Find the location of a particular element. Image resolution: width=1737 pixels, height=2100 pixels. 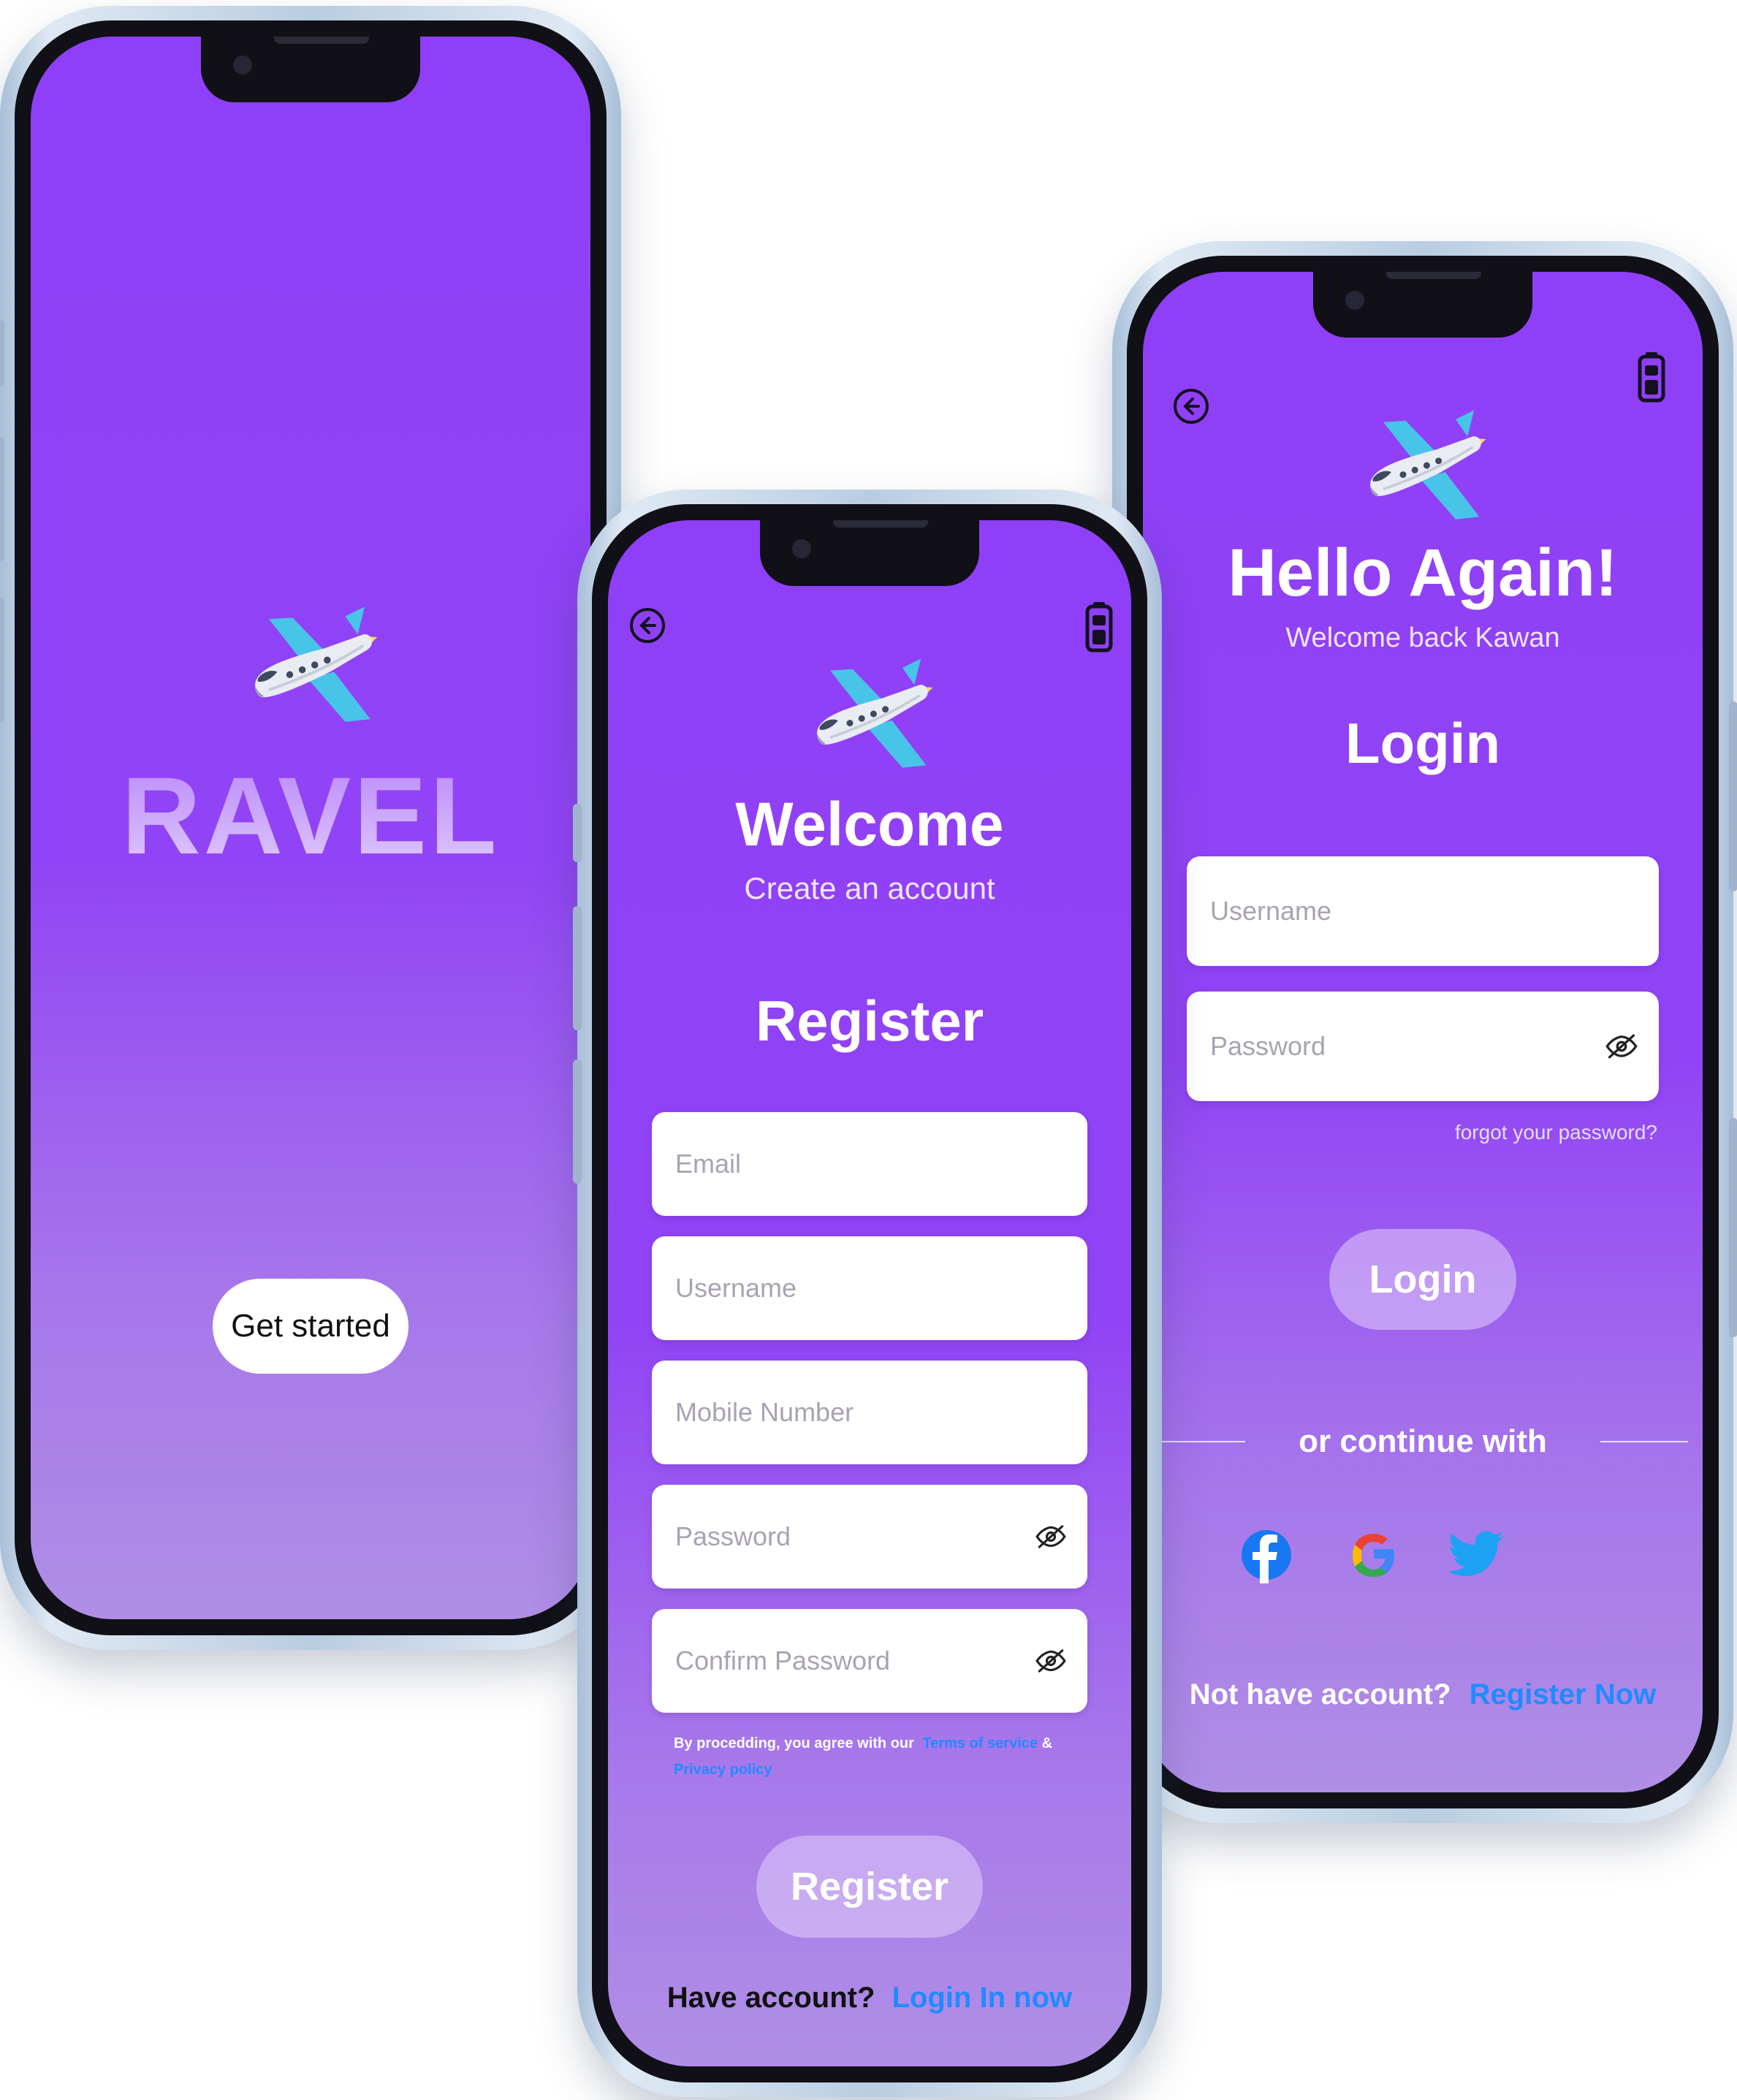

brand-name: RAVEL is located at coordinates (310, 816).